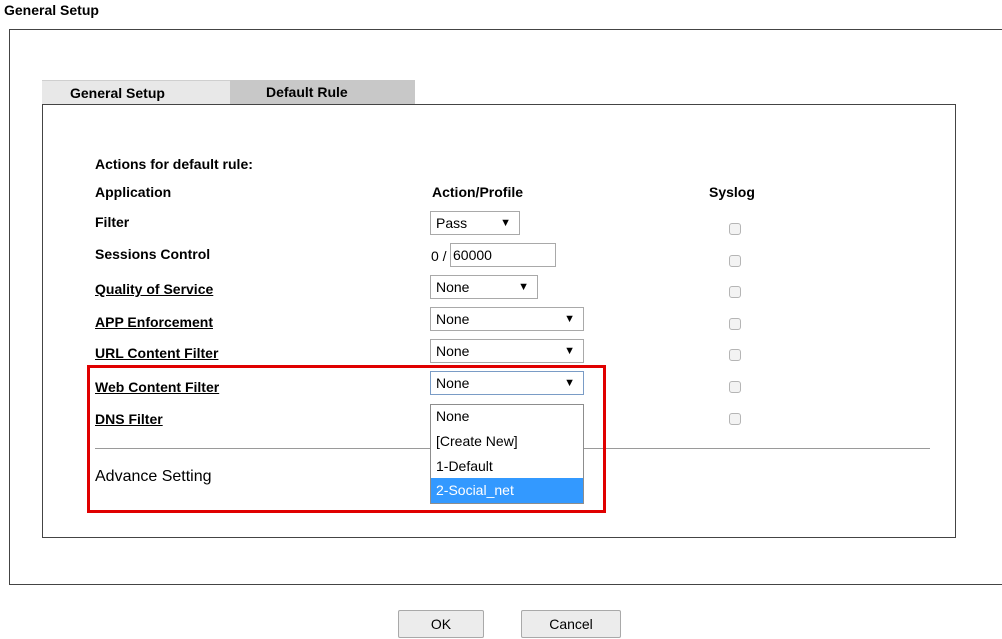 This screenshot has height=639, width=1002. What do you see at coordinates (441, 624) in the screenshot?
I see `ok-button: OK` at bounding box center [441, 624].